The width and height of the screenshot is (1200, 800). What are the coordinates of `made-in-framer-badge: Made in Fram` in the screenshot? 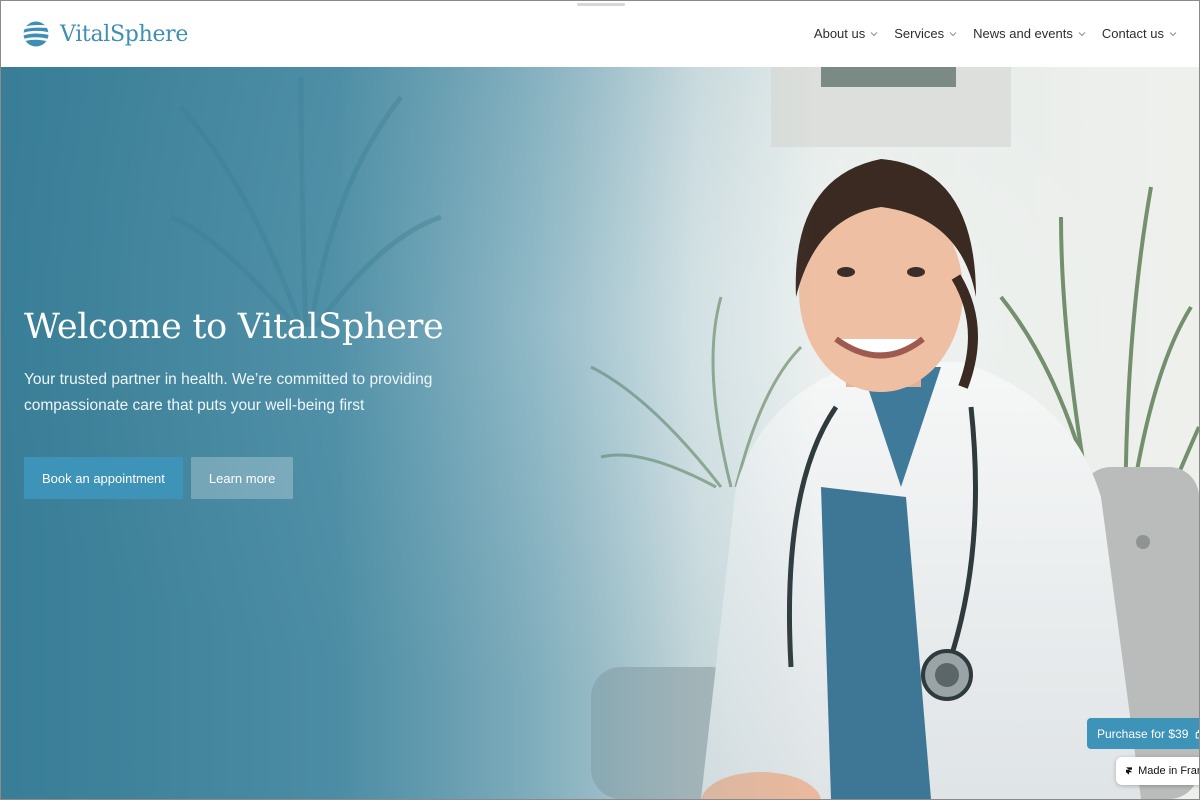 It's located at (1158, 771).